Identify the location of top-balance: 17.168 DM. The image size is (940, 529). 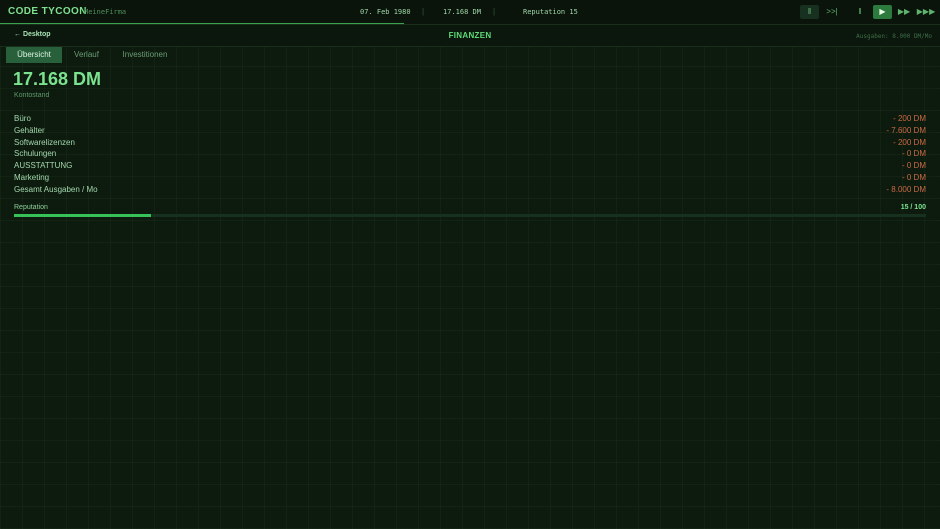
(462, 12).